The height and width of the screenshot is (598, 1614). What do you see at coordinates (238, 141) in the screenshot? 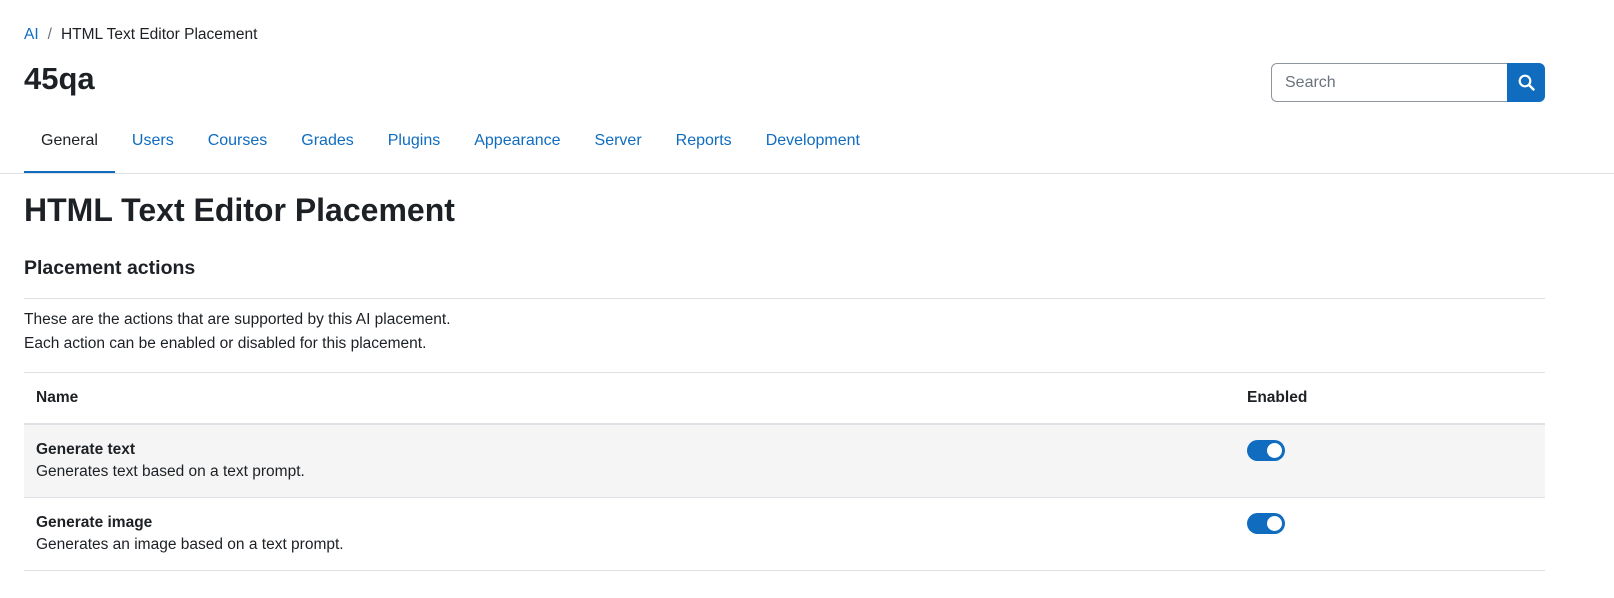
I see `tab-courses: Courses` at bounding box center [238, 141].